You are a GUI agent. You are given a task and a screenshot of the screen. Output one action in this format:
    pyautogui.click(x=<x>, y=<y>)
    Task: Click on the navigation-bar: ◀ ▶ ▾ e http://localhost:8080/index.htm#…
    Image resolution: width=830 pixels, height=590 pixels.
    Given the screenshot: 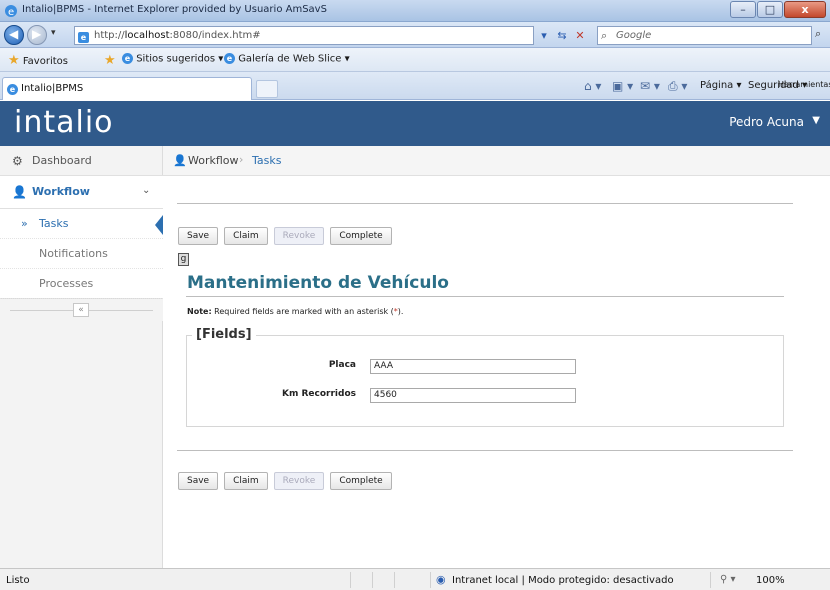 What is the action you would take?
    pyautogui.click(x=415, y=35)
    